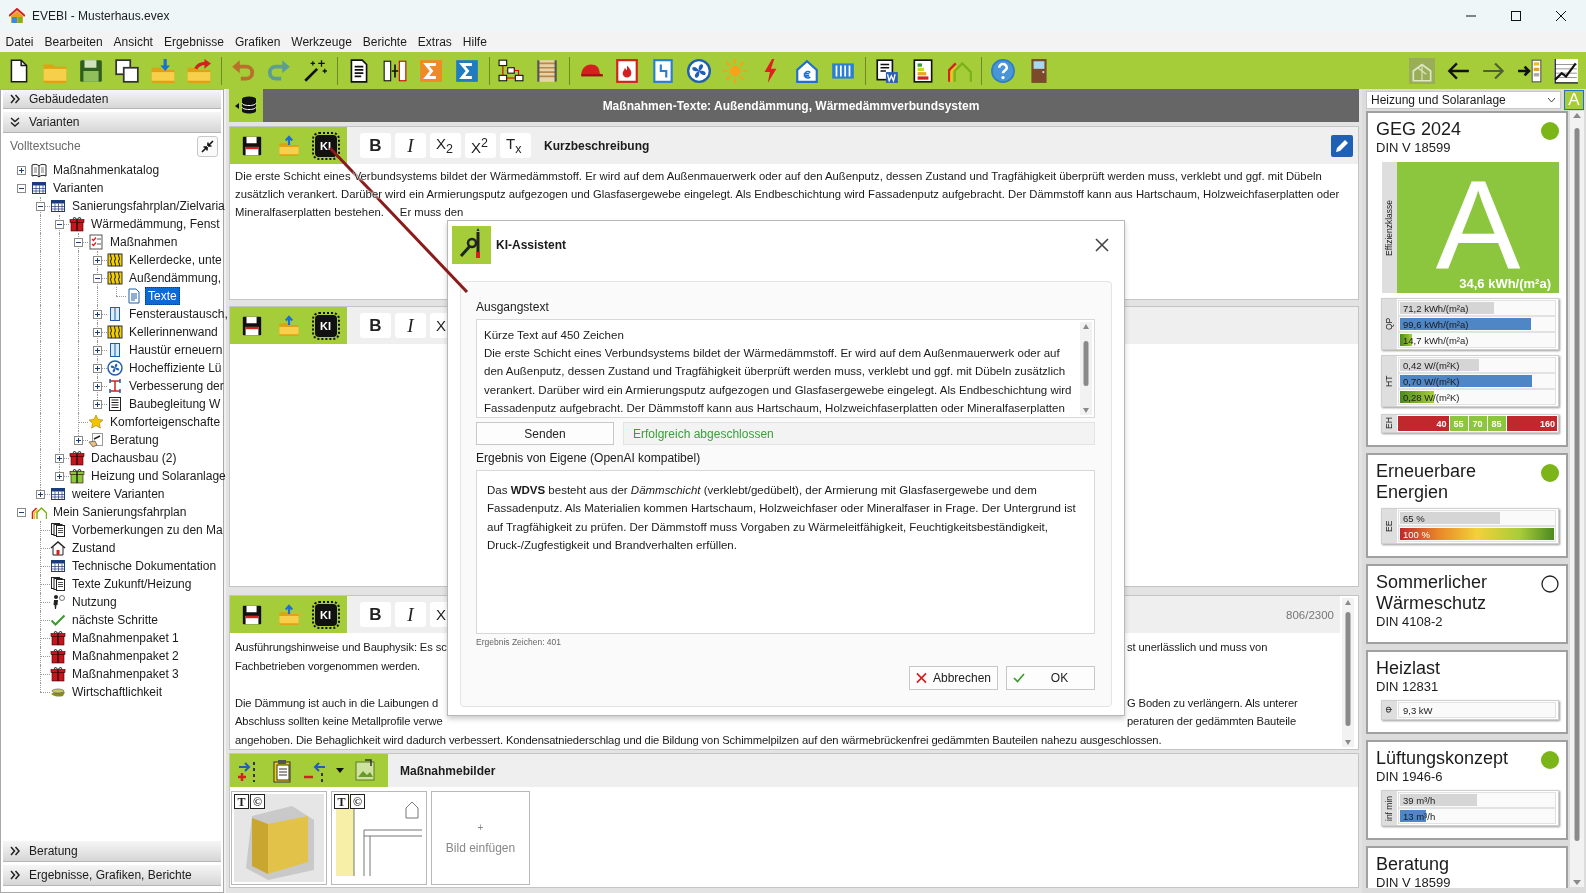 The width and height of the screenshot is (1586, 893). I want to click on tree-item: Komforteigenschafte, so click(165, 422).